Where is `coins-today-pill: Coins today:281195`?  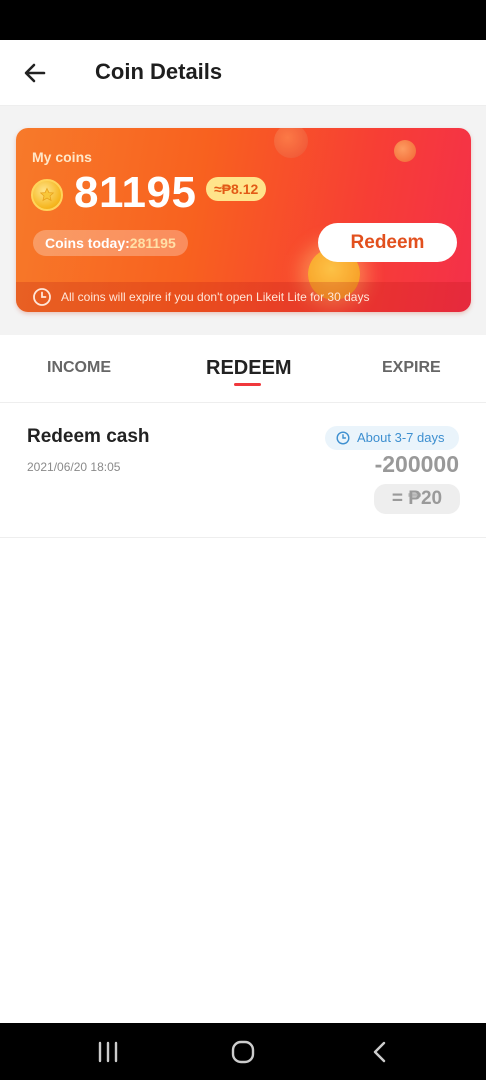
coins-today-pill: Coins today:281195 is located at coordinates (110, 243).